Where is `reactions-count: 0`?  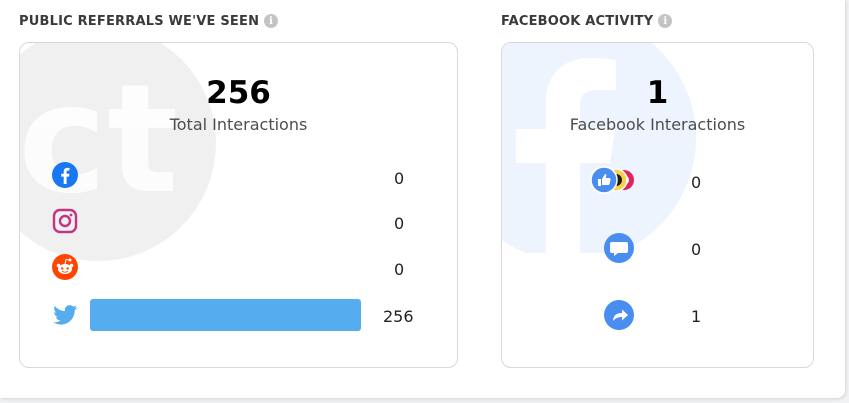
reactions-count: 0 is located at coordinates (696, 182).